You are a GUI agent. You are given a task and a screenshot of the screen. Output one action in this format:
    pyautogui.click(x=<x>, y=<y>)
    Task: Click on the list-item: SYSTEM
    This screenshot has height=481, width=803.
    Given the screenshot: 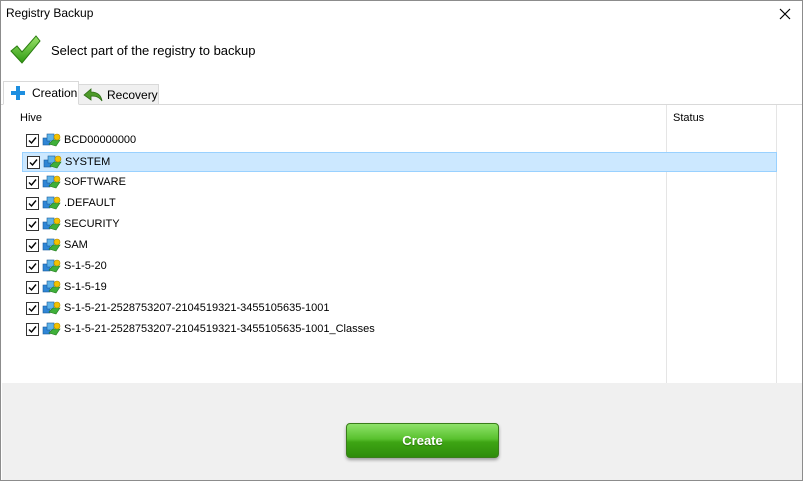 What is the action you would take?
    pyautogui.click(x=399, y=162)
    